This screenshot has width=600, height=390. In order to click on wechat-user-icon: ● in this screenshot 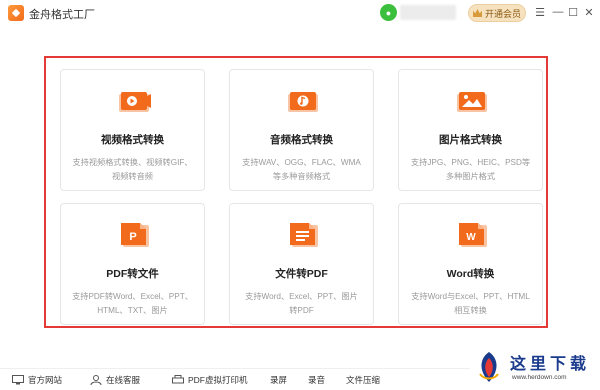, I will do `click(388, 12)`.